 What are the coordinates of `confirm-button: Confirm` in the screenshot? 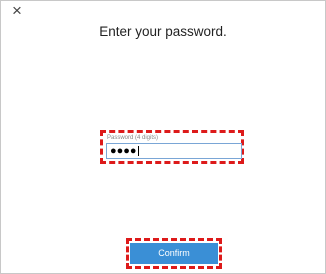 It's located at (174, 253).